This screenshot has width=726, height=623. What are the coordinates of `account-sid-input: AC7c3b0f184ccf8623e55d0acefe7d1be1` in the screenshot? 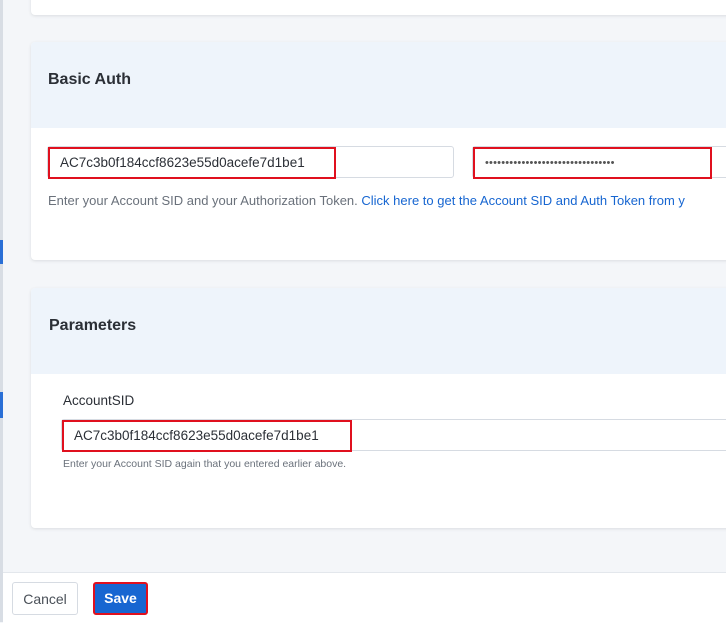 It's located at (250, 162).